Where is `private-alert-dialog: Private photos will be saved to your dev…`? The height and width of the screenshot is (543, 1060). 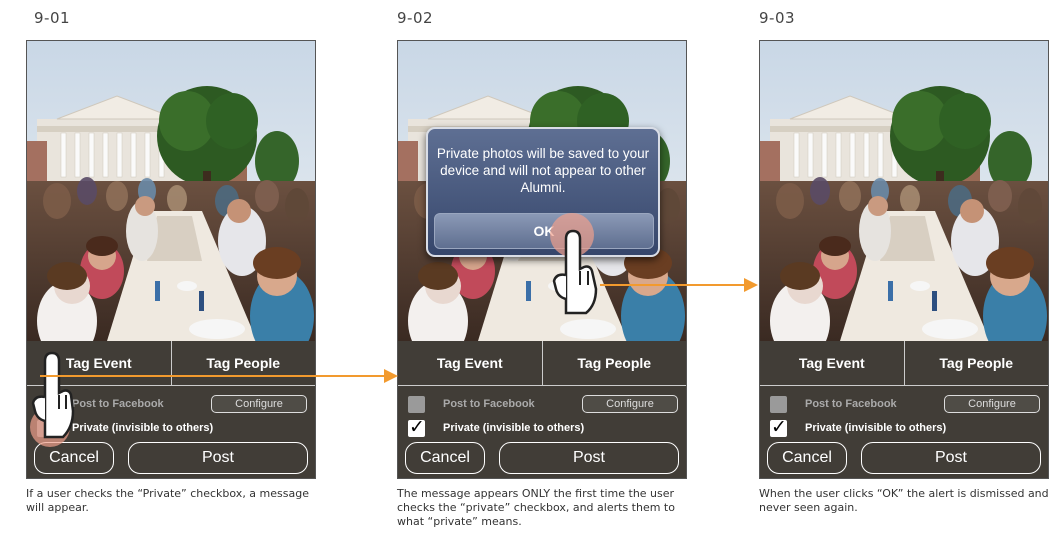
private-alert-dialog: Private photos will be saved to your dev… is located at coordinates (543, 192).